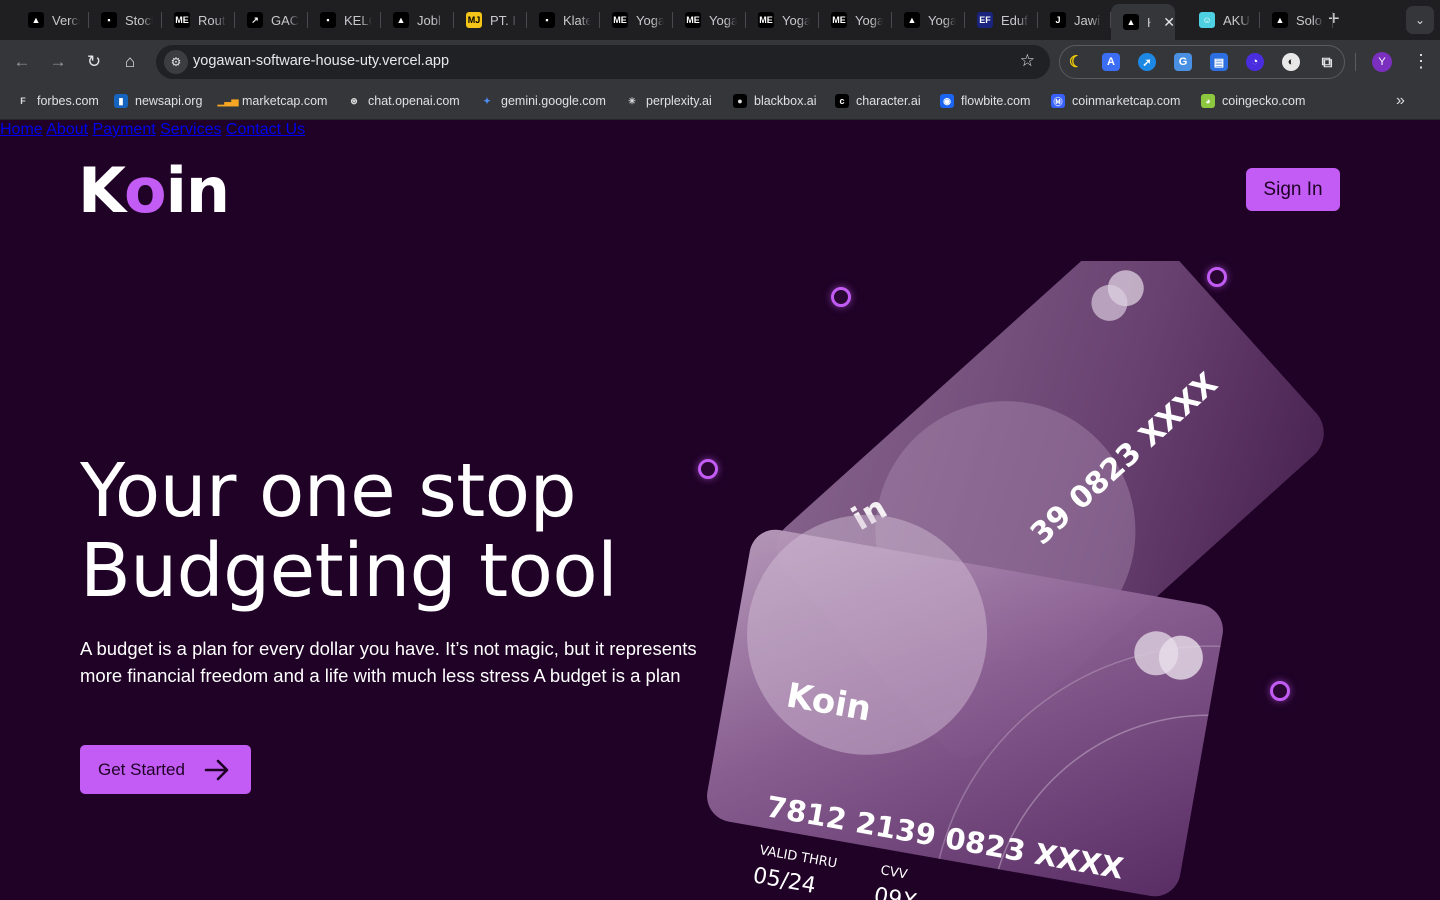 The width and height of the screenshot is (1440, 900). I want to click on bookmark-item: ⊛ chat.openai.com, so click(403, 101).